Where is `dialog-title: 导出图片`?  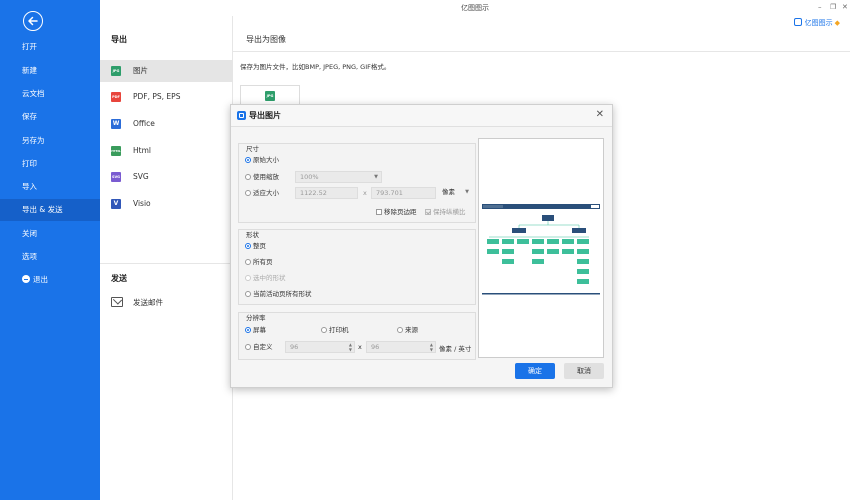 dialog-title: 导出图片 is located at coordinates (265, 115).